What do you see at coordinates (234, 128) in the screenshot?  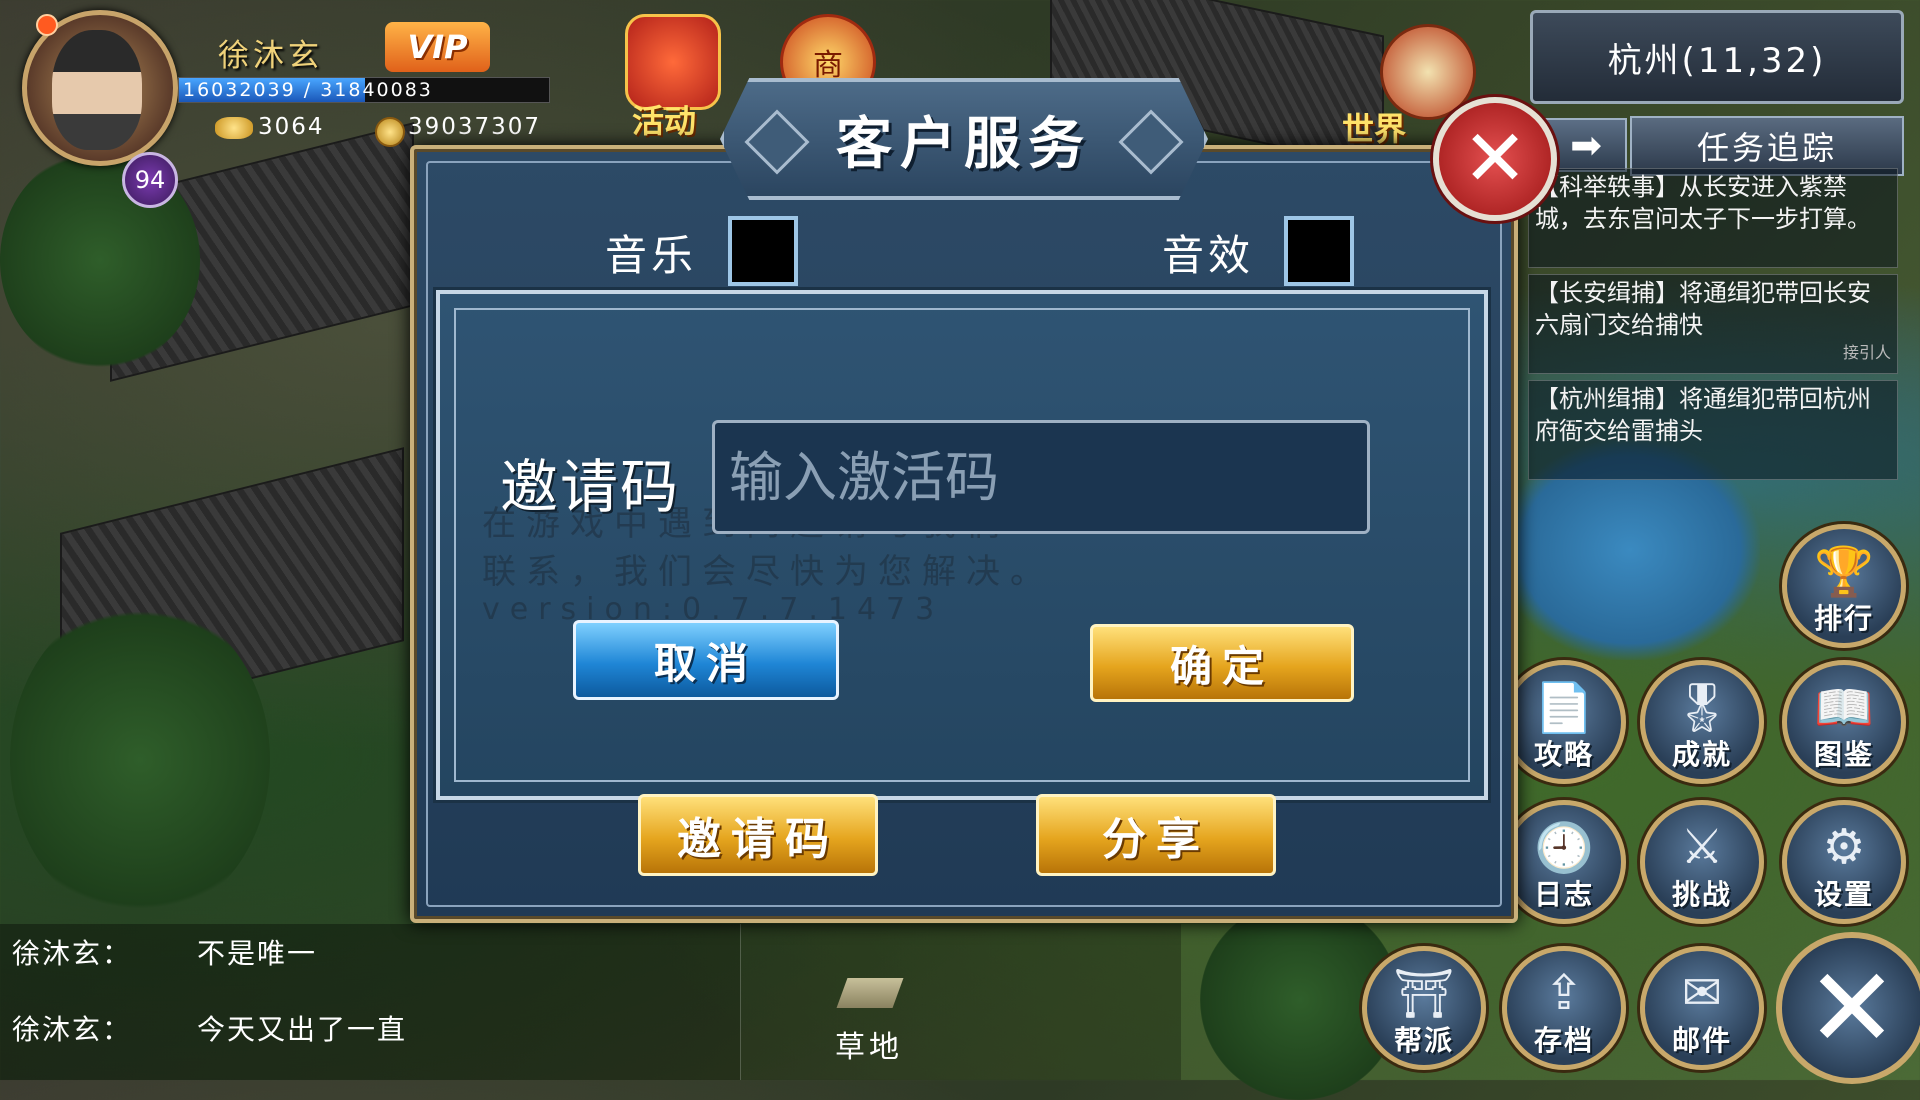 I see `gold-ingot-icon` at bounding box center [234, 128].